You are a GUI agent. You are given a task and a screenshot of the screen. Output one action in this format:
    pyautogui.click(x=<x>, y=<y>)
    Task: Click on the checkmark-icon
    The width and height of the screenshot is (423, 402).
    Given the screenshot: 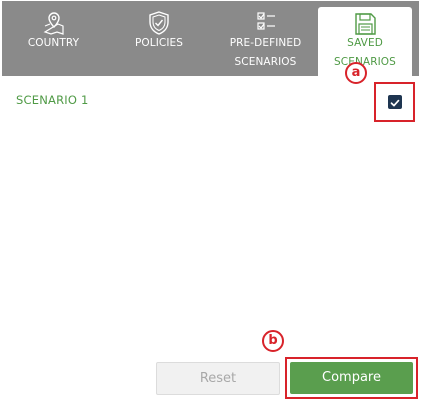 What is the action you would take?
    pyautogui.click(x=395, y=103)
    